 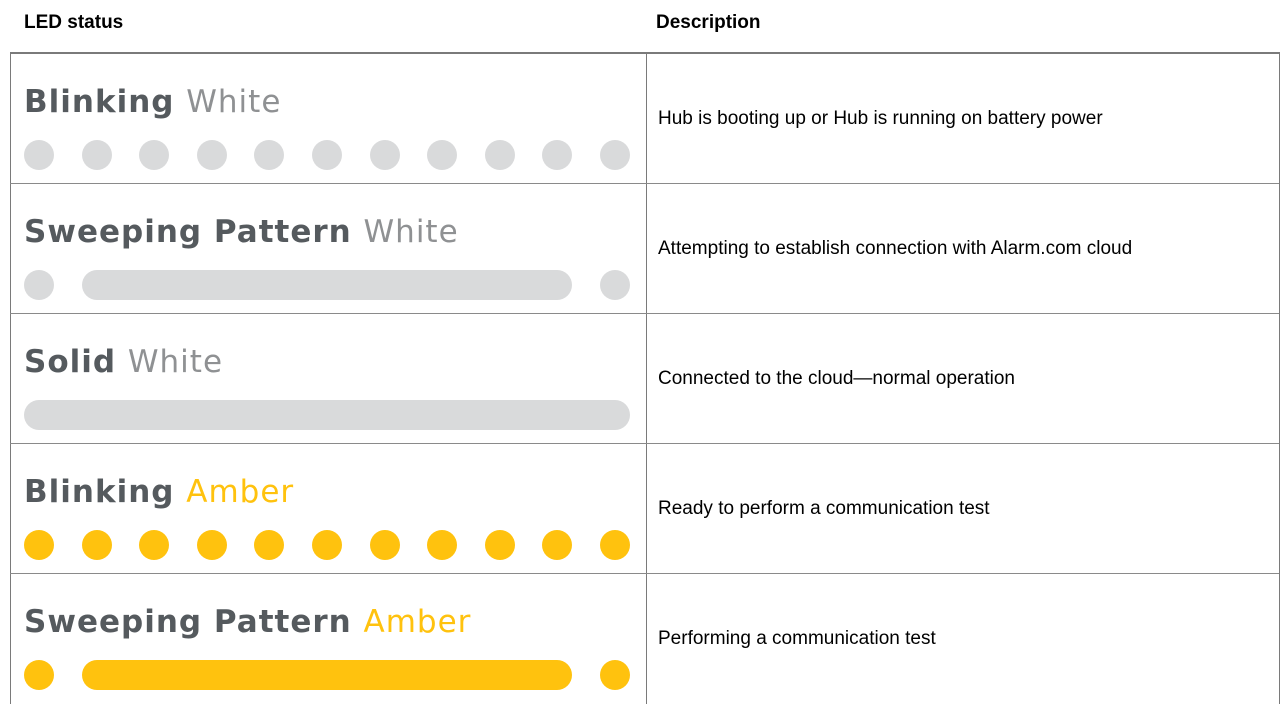 I want to click on pattern-label: Solid, so click(x=70, y=362).